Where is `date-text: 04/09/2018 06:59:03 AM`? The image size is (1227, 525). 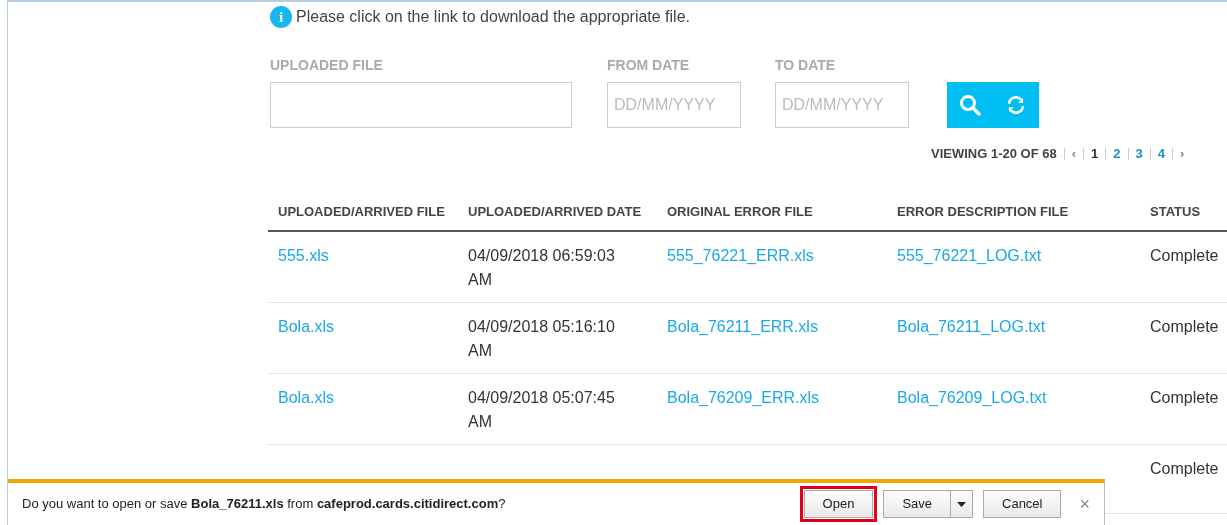
date-text: 04/09/2018 06:59:03 AM is located at coordinates (541, 267).